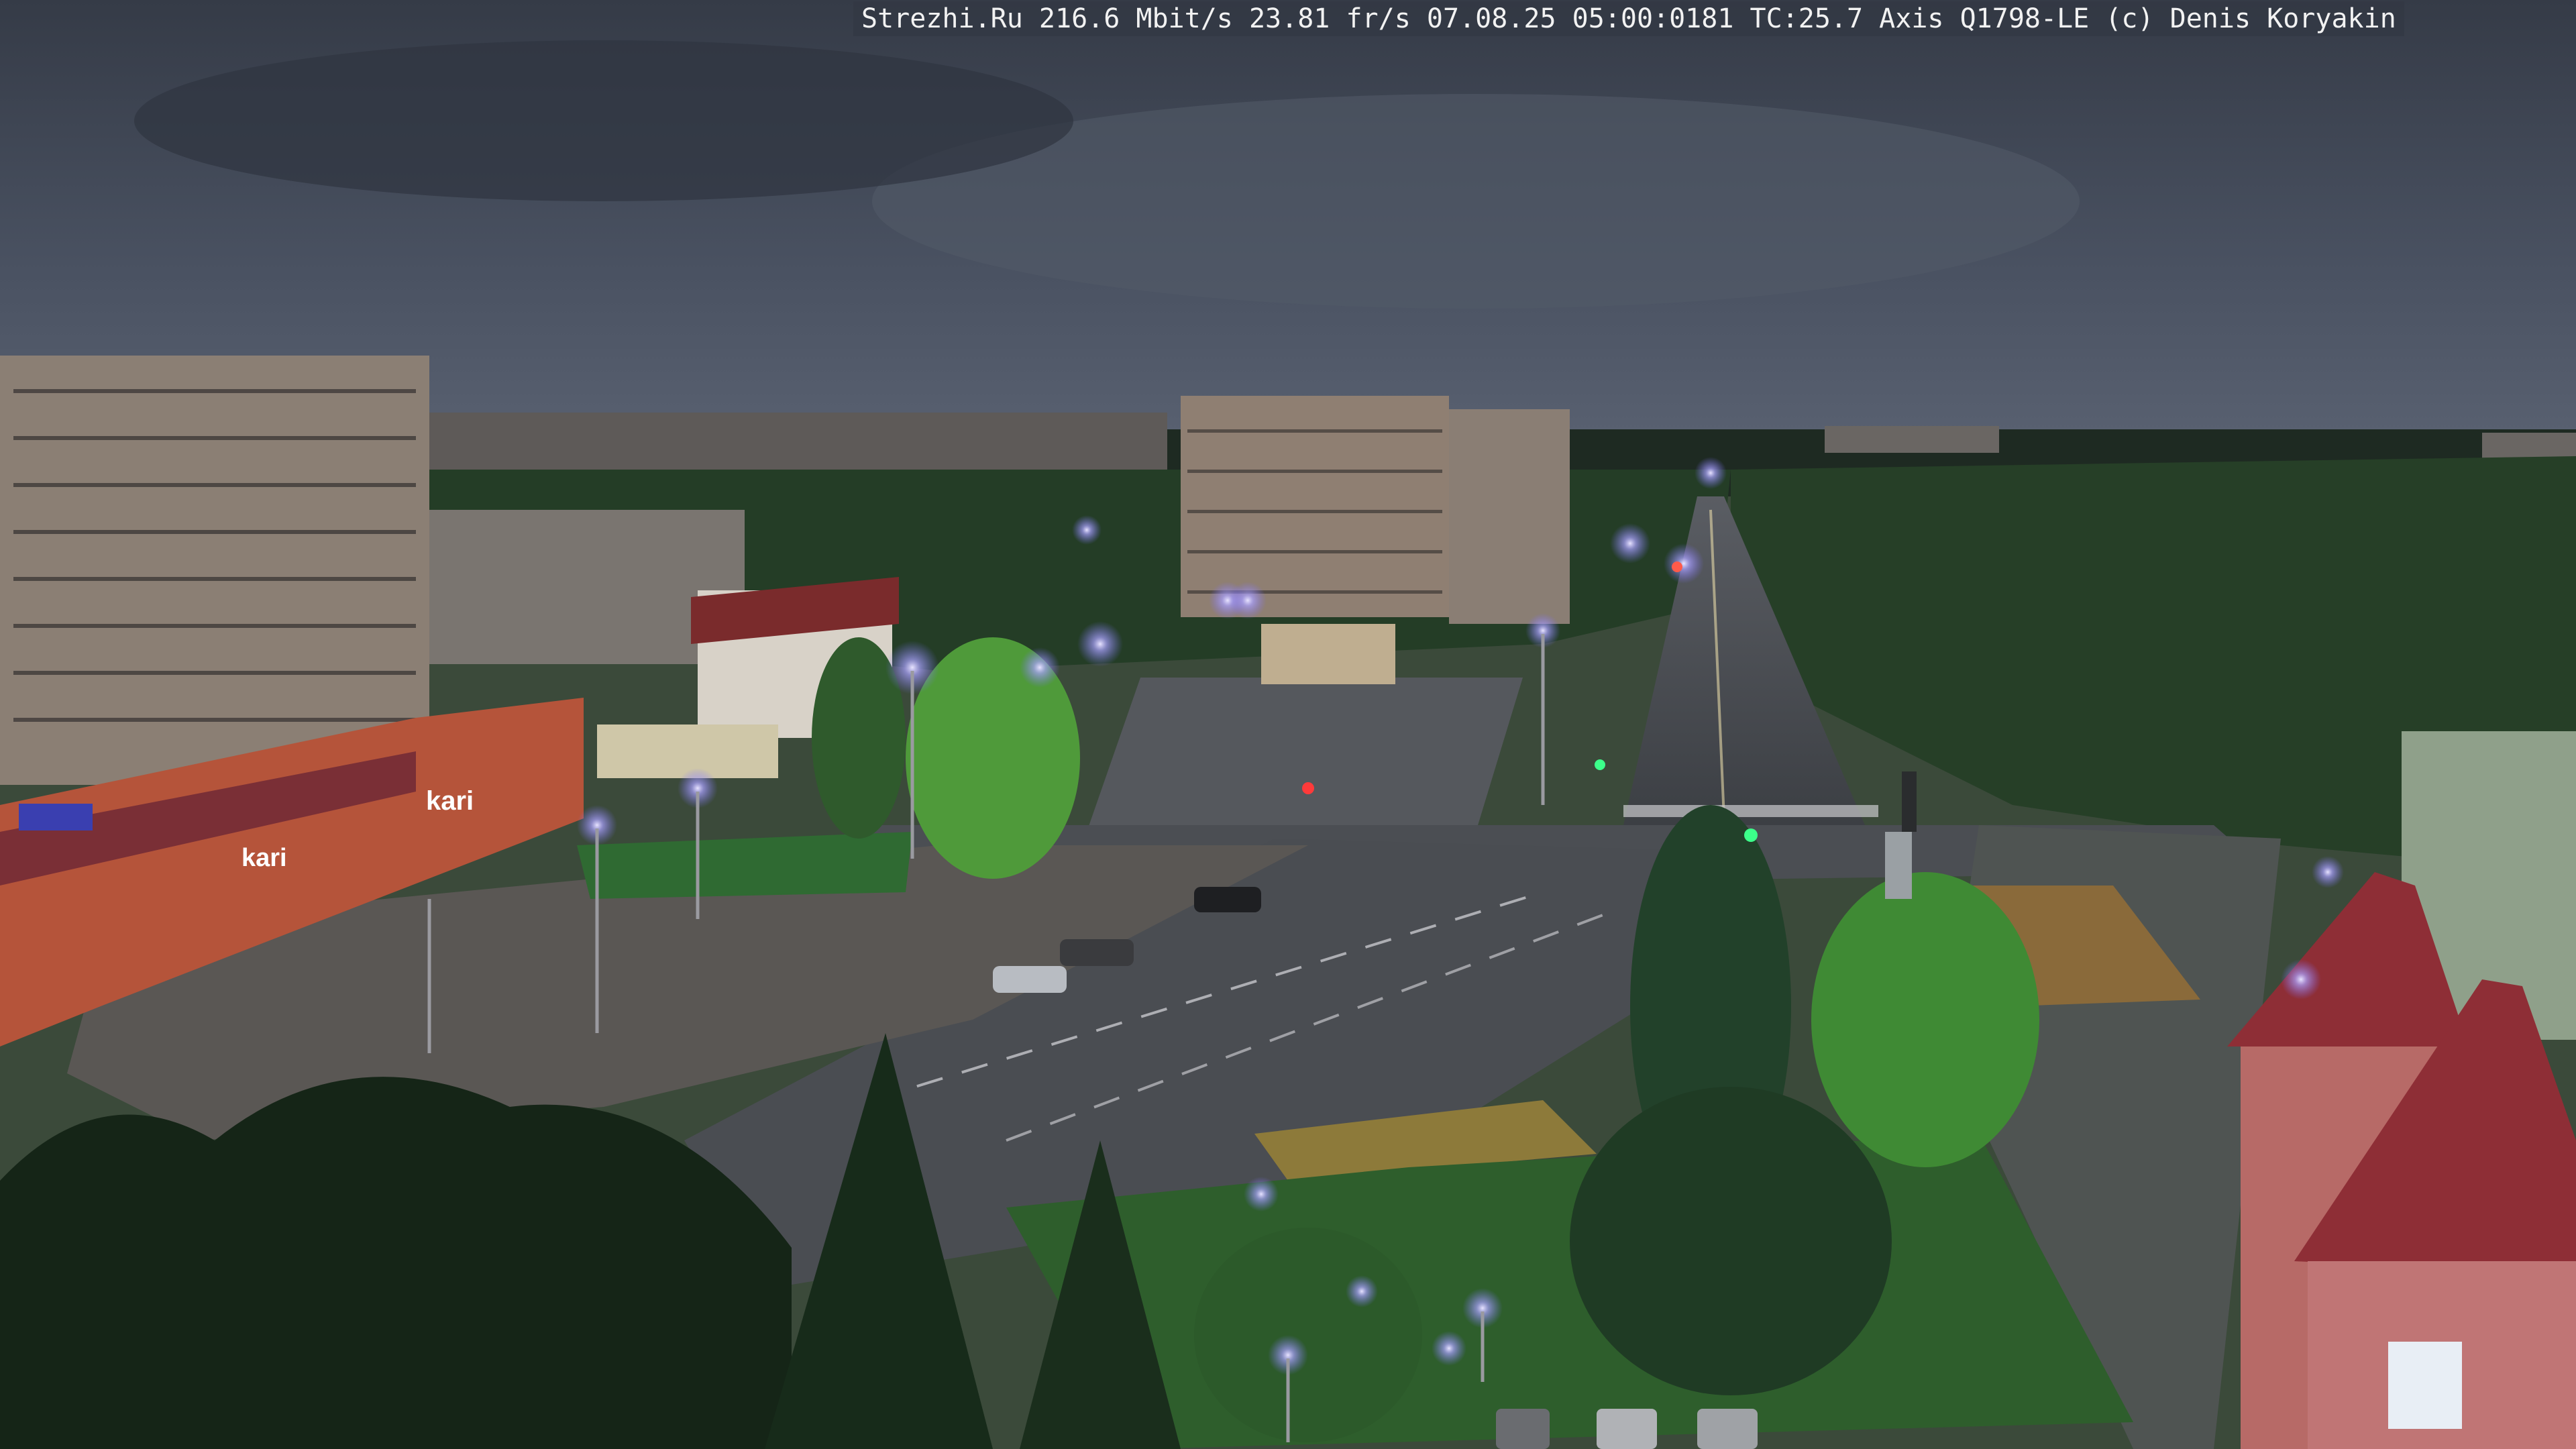 Image resolution: width=2576 pixels, height=1449 pixels. Describe the element at coordinates (1909, 801) in the screenshot. I see `monument-statue` at that location.